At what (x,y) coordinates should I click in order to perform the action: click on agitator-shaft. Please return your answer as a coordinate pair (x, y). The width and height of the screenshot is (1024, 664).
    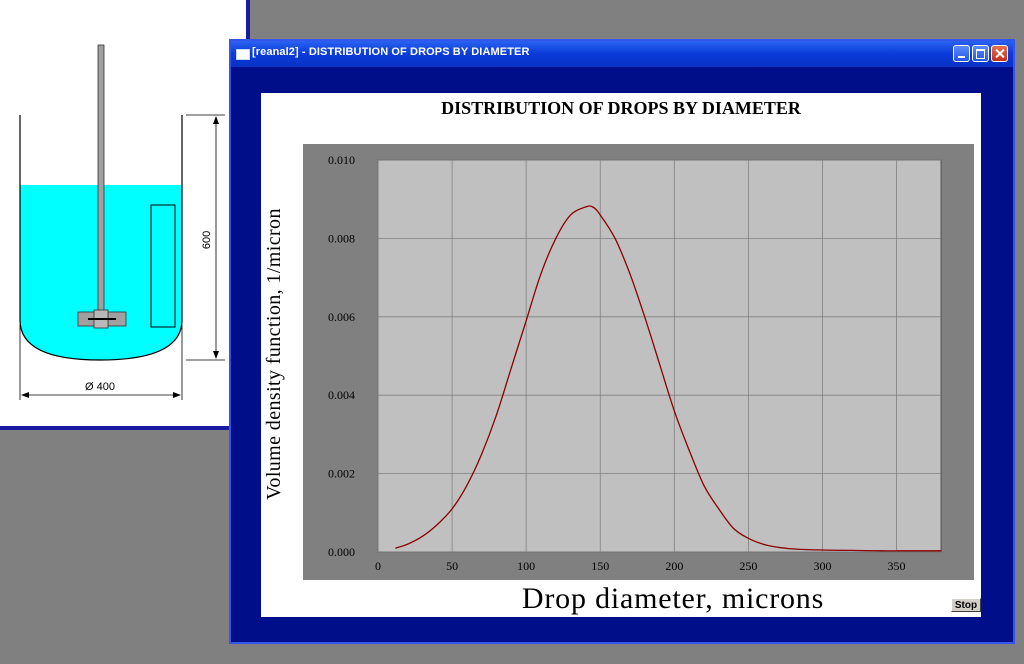
    Looking at the image, I should click on (101, 180).